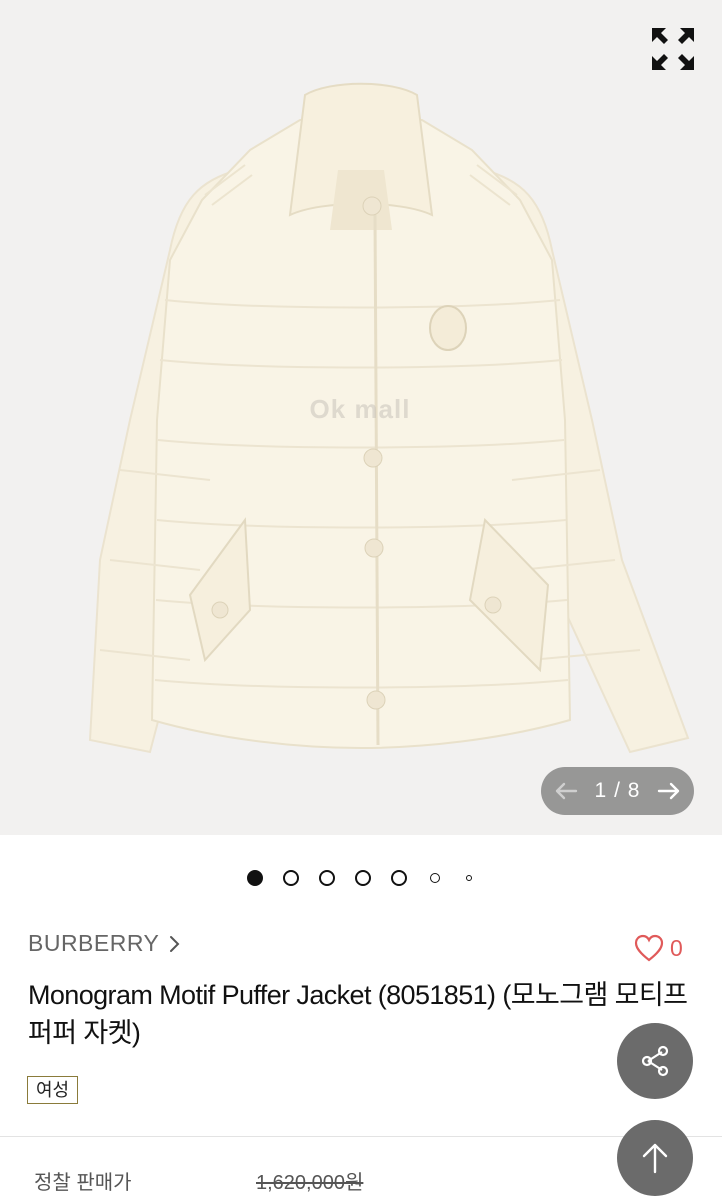 Image resolution: width=722 pixels, height=1200 pixels. What do you see at coordinates (634, 790) in the screenshot?
I see `total-pages: 8` at bounding box center [634, 790].